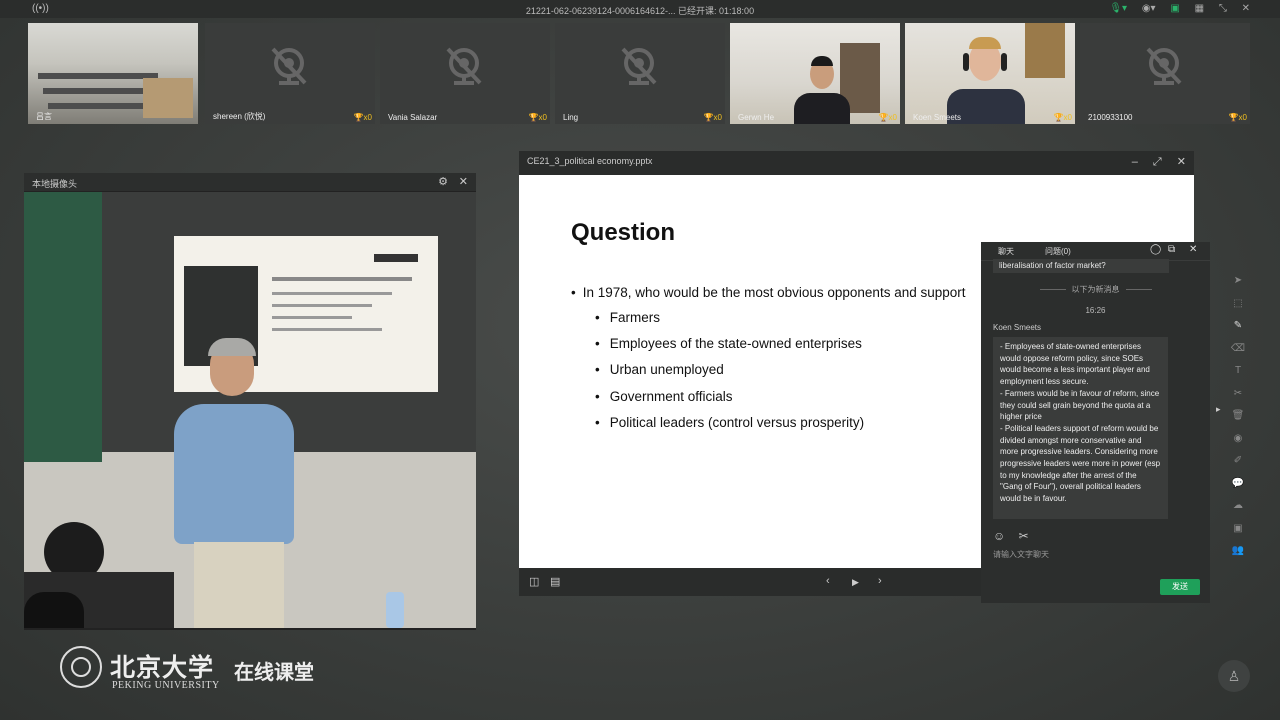  I want to click on slide-bullet: Urban unemployed, so click(659, 369).